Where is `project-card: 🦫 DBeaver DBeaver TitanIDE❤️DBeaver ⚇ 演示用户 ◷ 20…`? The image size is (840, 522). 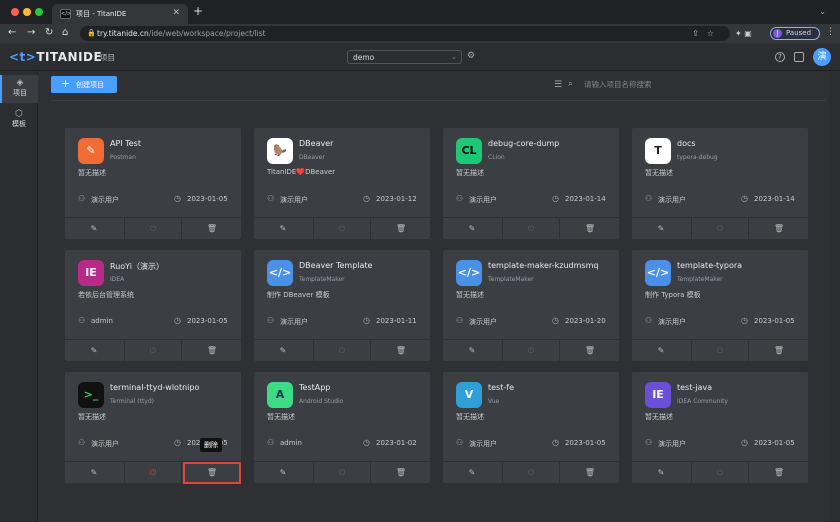 project-card: 🦫 DBeaver DBeaver TitanIDE❤️DBeaver ⚇ 演示用户 ◷ 20… is located at coordinates (342, 184).